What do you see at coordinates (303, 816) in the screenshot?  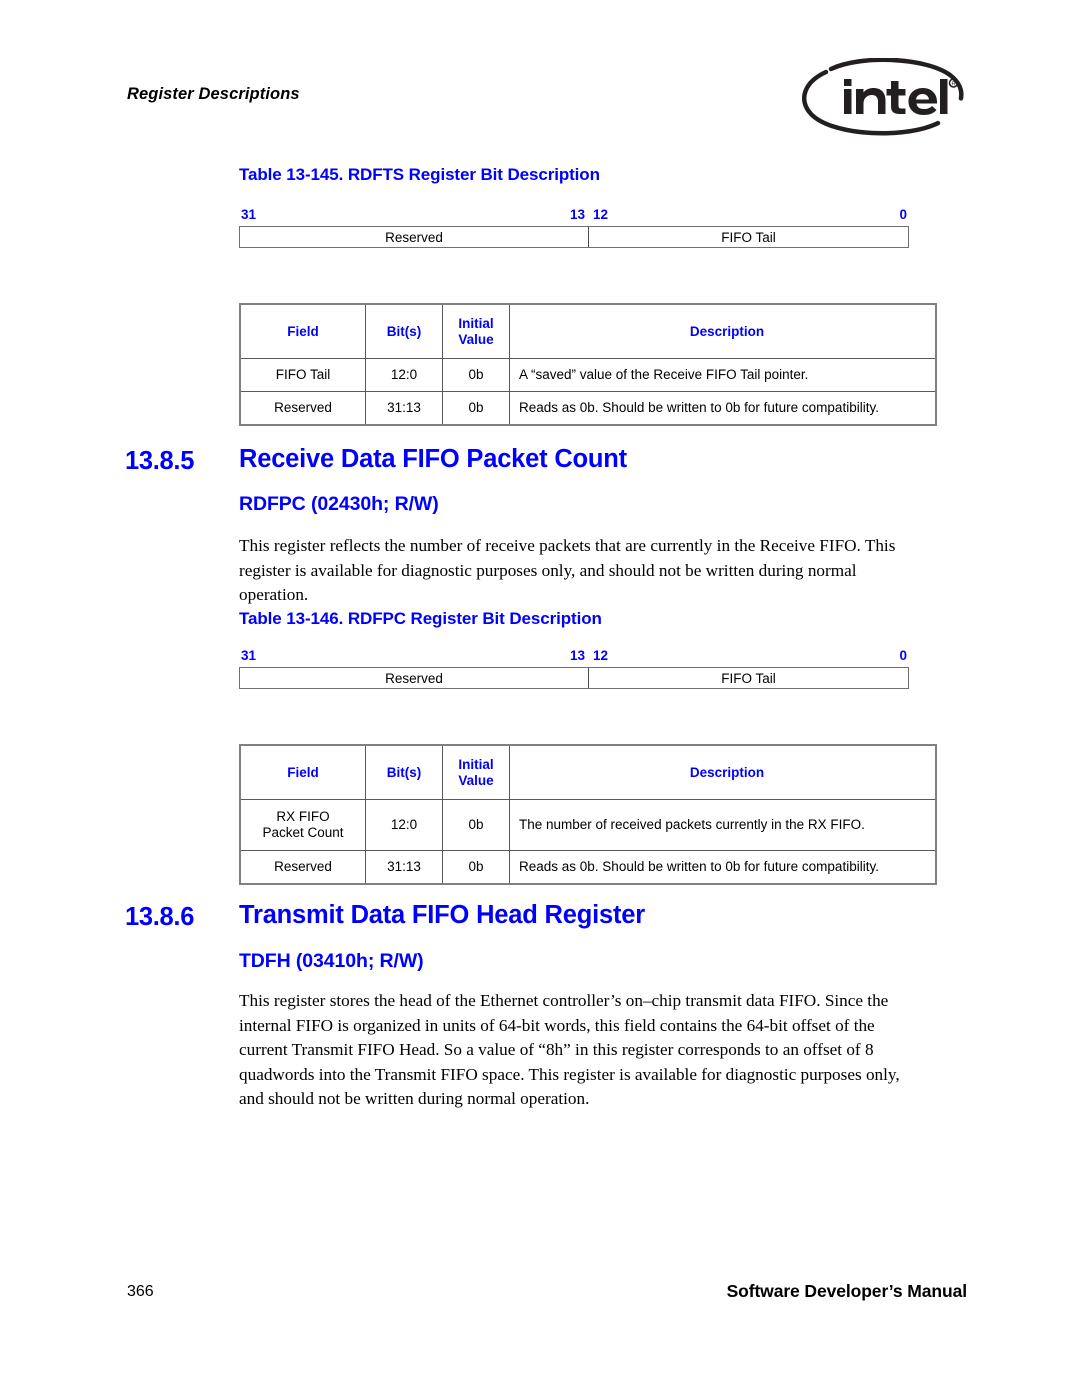 I see `cell-field-line1: RX FIFO` at bounding box center [303, 816].